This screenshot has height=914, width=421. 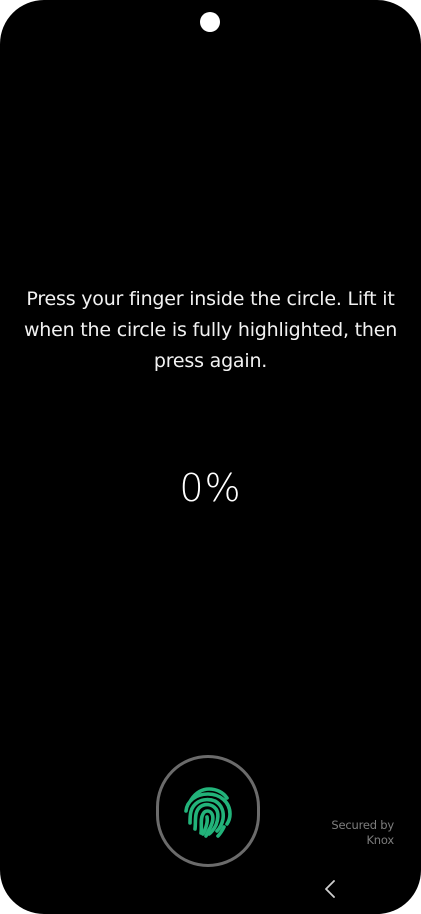 I want to click on chevron-left-icon, so click(x=330, y=889).